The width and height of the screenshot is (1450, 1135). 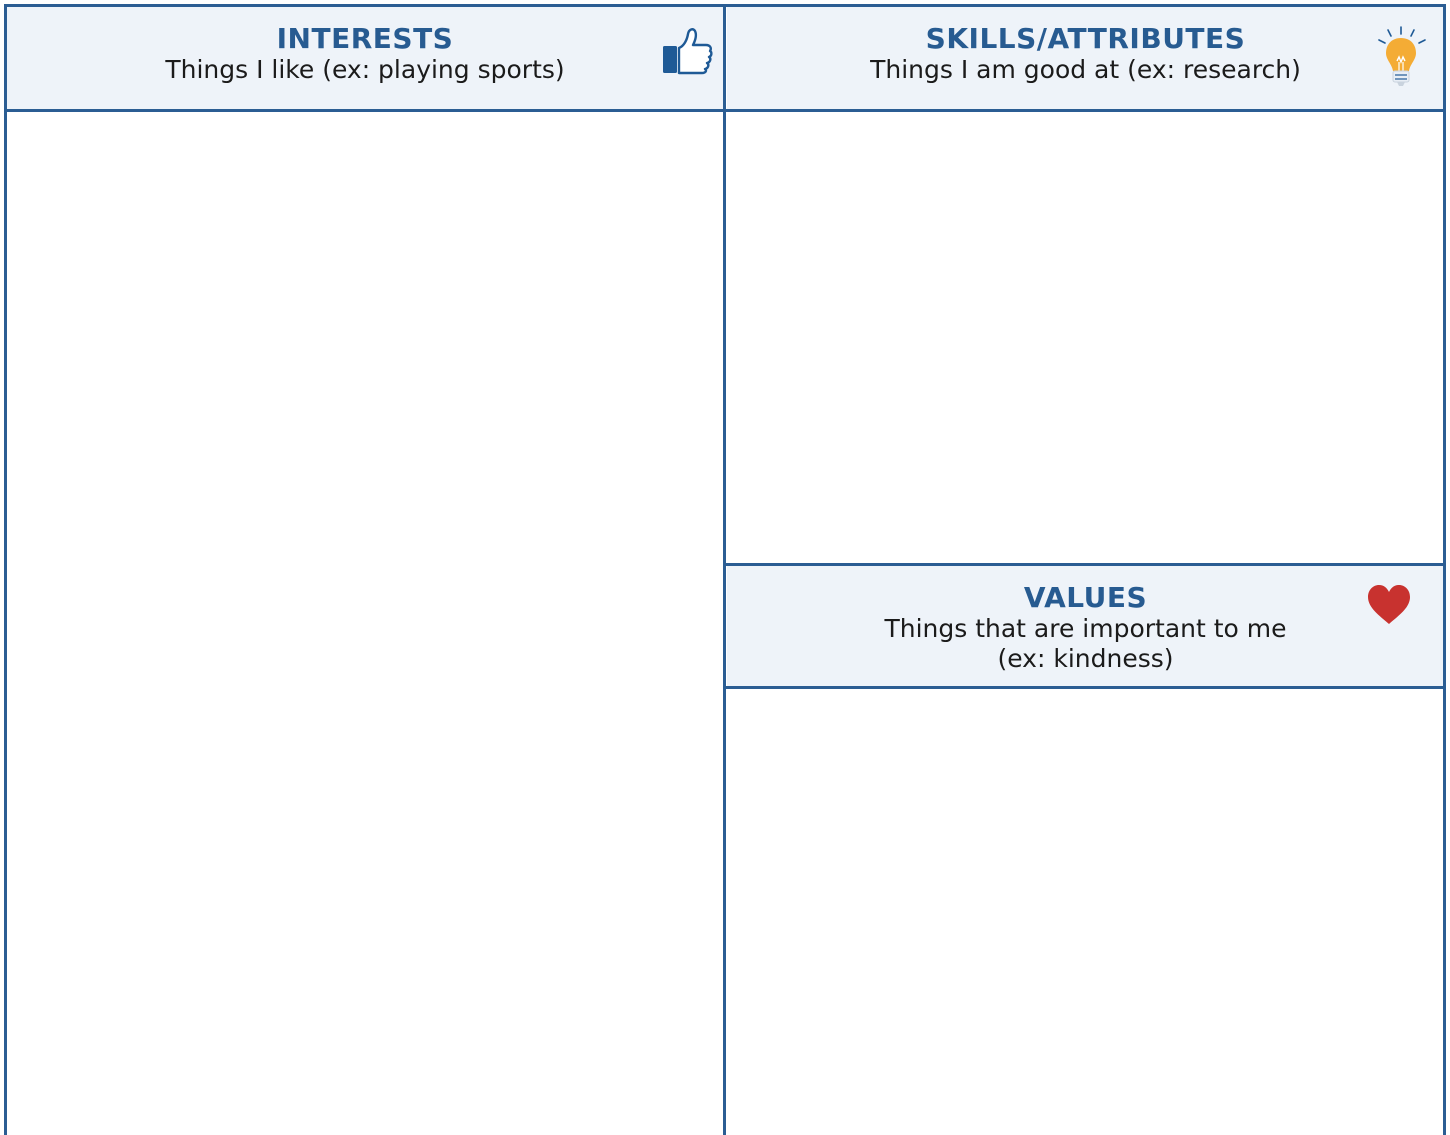 I want to click on outer-border-left, so click(x=5, y=569).